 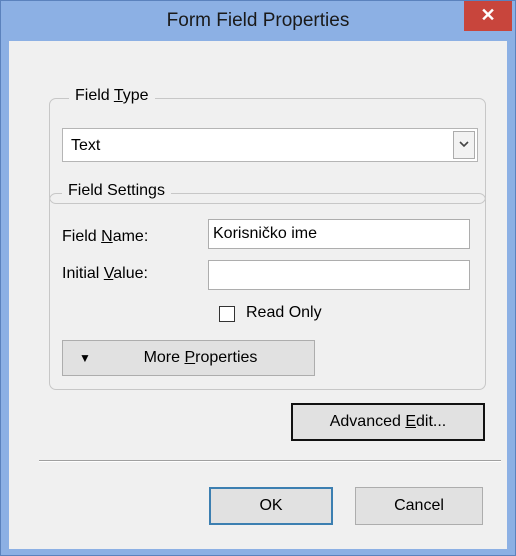 What do you see at coordinates (464, 145) in the screenshot?
I see `chevron-down-icon` at bounding box center [464, 145].